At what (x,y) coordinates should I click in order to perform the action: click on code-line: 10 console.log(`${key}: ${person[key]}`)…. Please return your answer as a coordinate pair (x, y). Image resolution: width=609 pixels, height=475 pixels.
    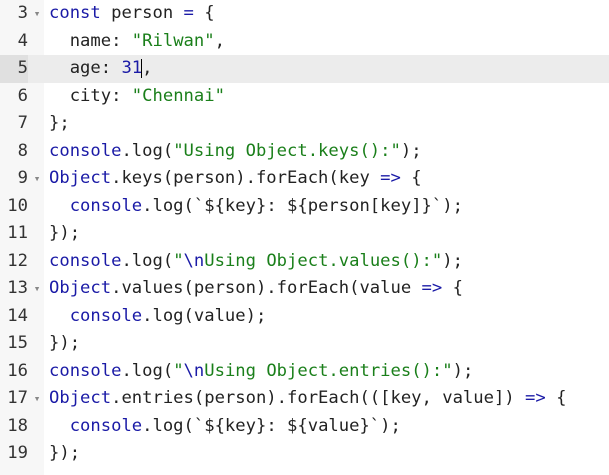
    Looking at the image, I should click on (304, 207).